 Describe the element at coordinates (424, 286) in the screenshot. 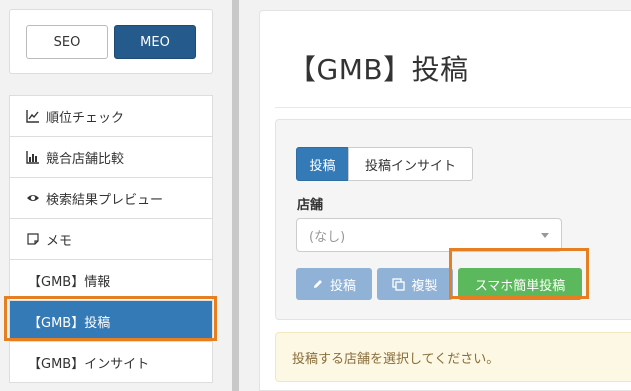

I see `copy-button-label: 複製` at that location.